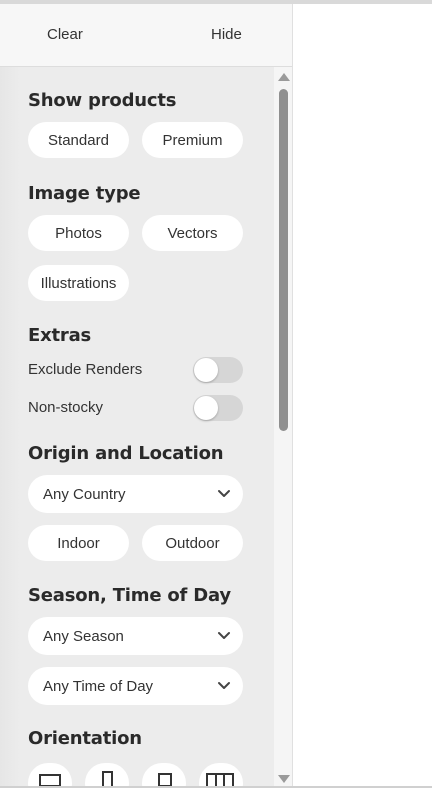 This screenshot has height=788, width=432. What do you see at coordinates (135, 494) in the screenshot?
I see `country-select: Any Country` at bounding box center [135, 494].